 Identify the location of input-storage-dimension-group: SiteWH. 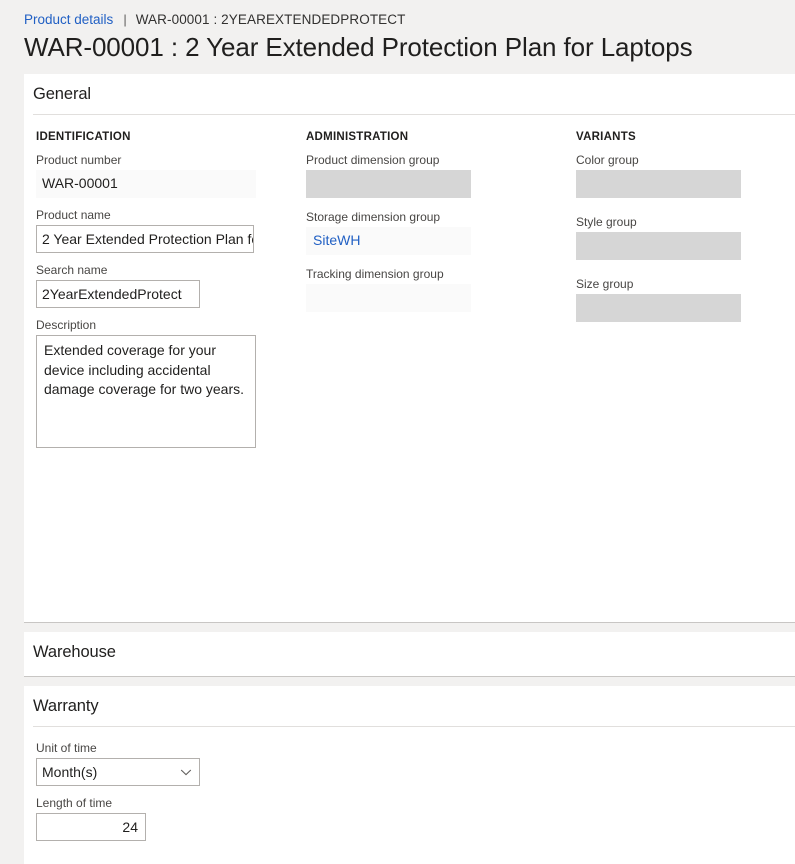
(388, 241).